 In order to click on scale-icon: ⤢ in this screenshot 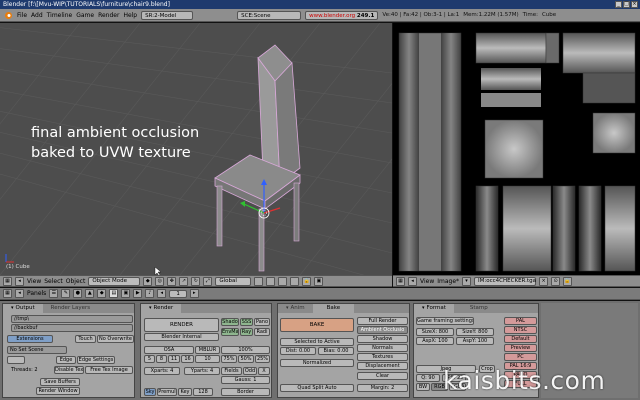, I will do `click(208, 281)`.